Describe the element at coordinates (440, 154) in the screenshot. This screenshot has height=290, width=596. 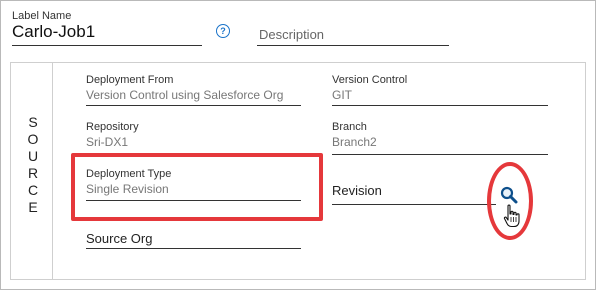
I see `branch-underline` at that location.